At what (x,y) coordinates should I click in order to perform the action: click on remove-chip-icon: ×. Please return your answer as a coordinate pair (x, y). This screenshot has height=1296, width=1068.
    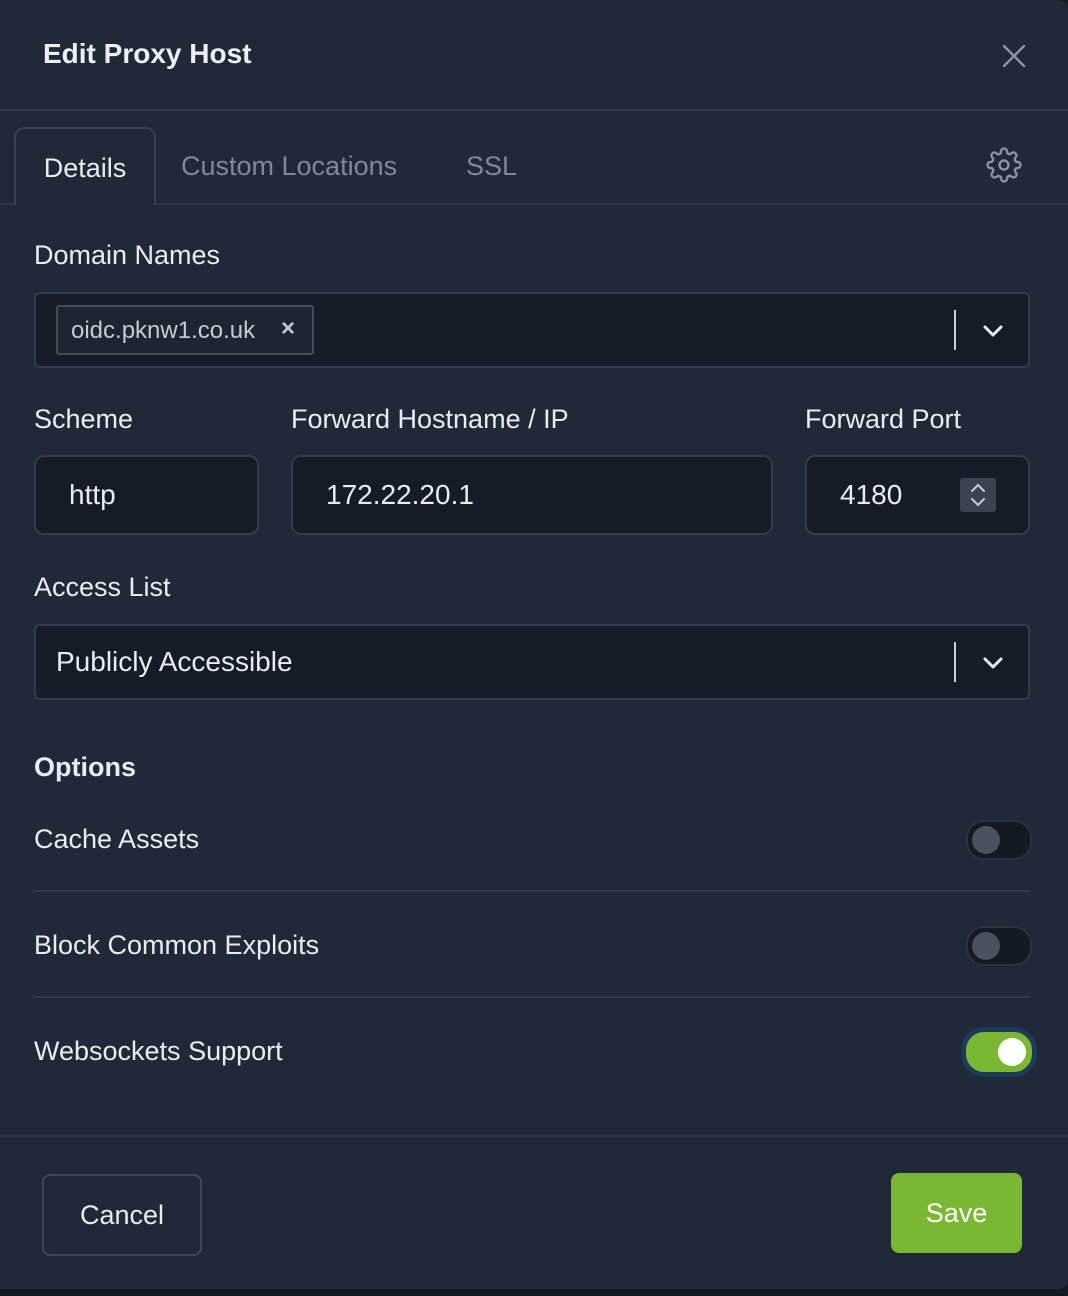
    Looking at the image, I should click on (288, 329).